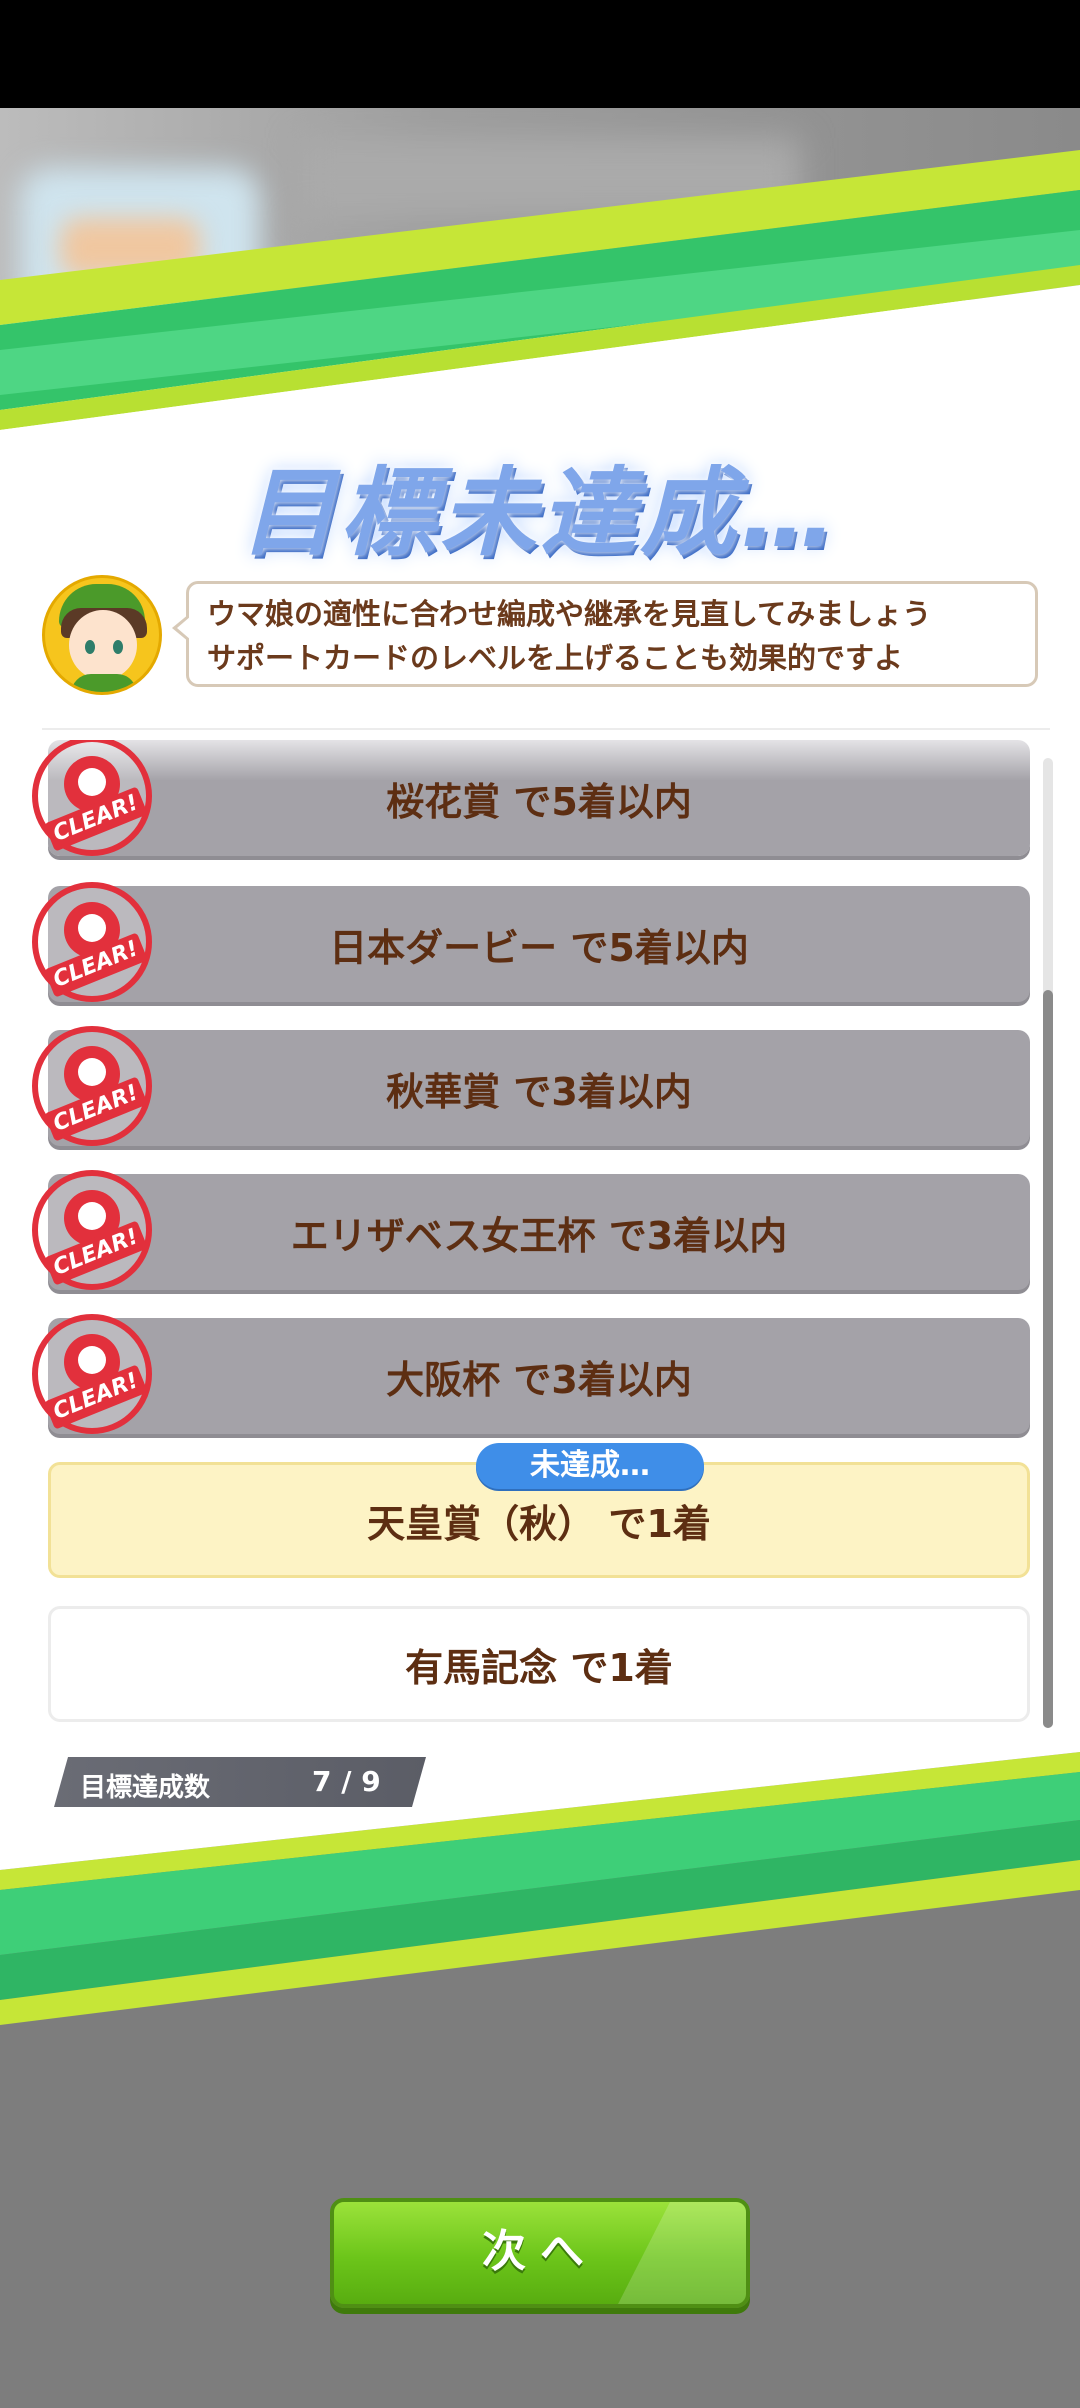 This screenshot has width=1080, height=2408. I want to click on advice-line-1: ウマ娘の適性に合わせ編成や継承を見直してみましょう, so click(569, 614).